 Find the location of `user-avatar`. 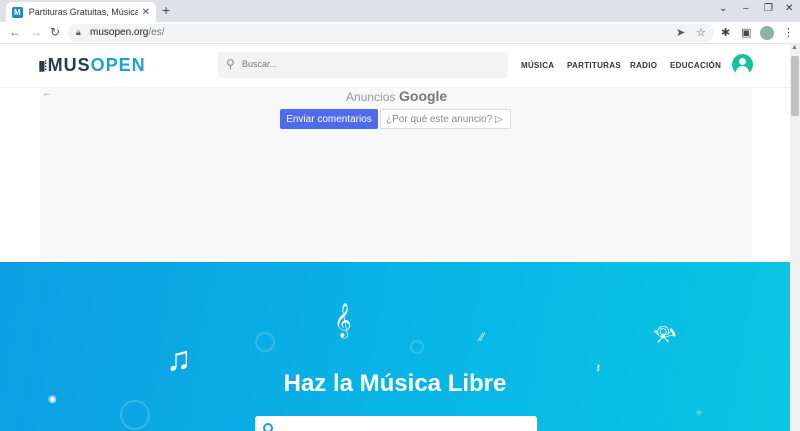

user-avatar is located at coordinates (742, 64).